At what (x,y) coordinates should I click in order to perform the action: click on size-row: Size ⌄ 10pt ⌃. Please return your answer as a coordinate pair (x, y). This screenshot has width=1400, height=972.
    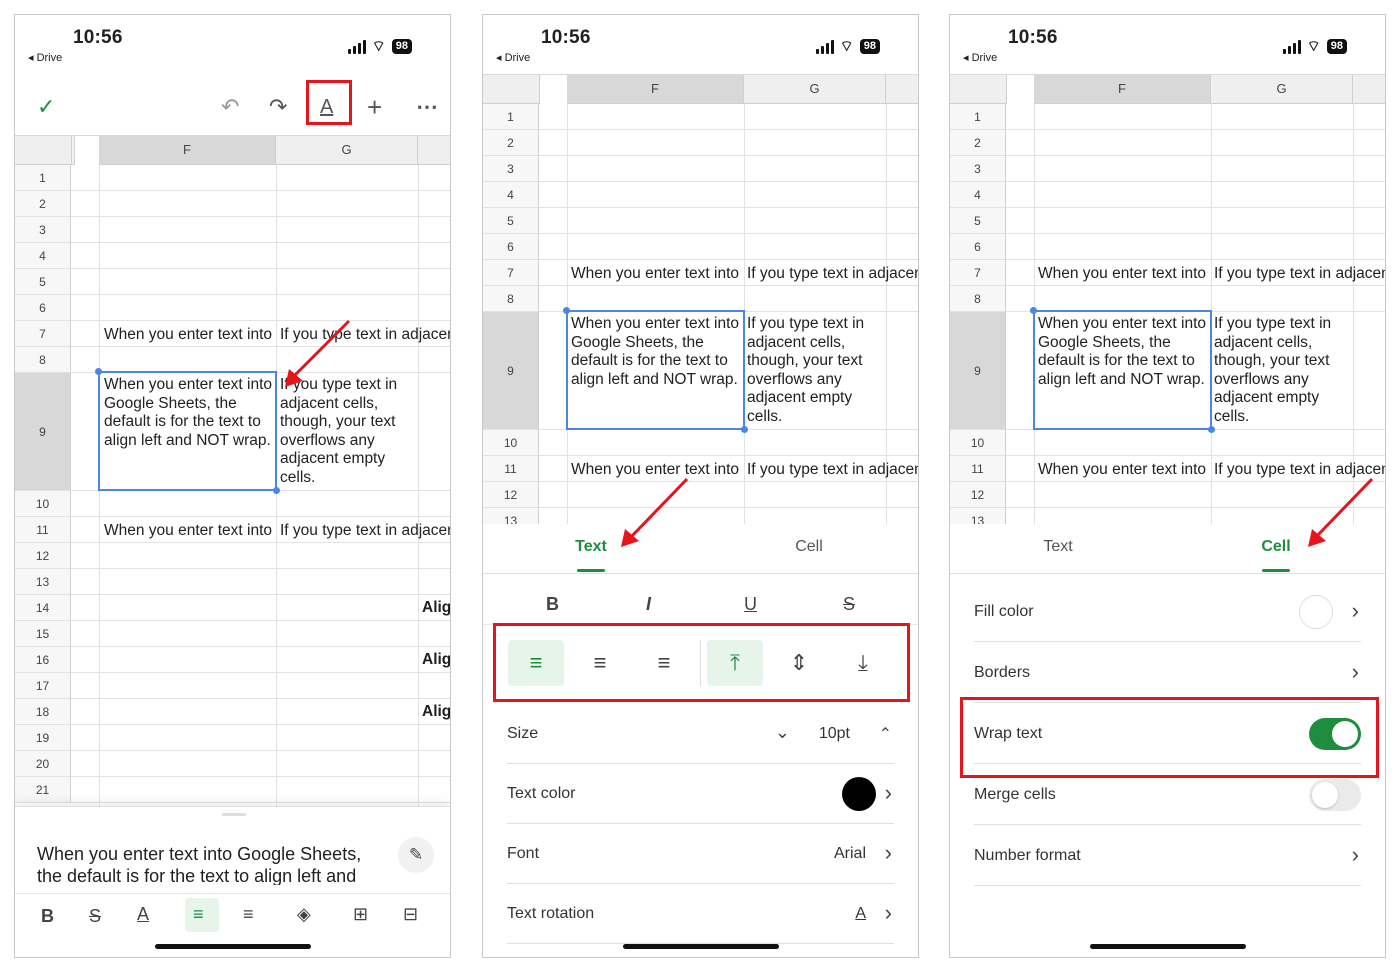
    Looking at the image, I should click on (700, 734).